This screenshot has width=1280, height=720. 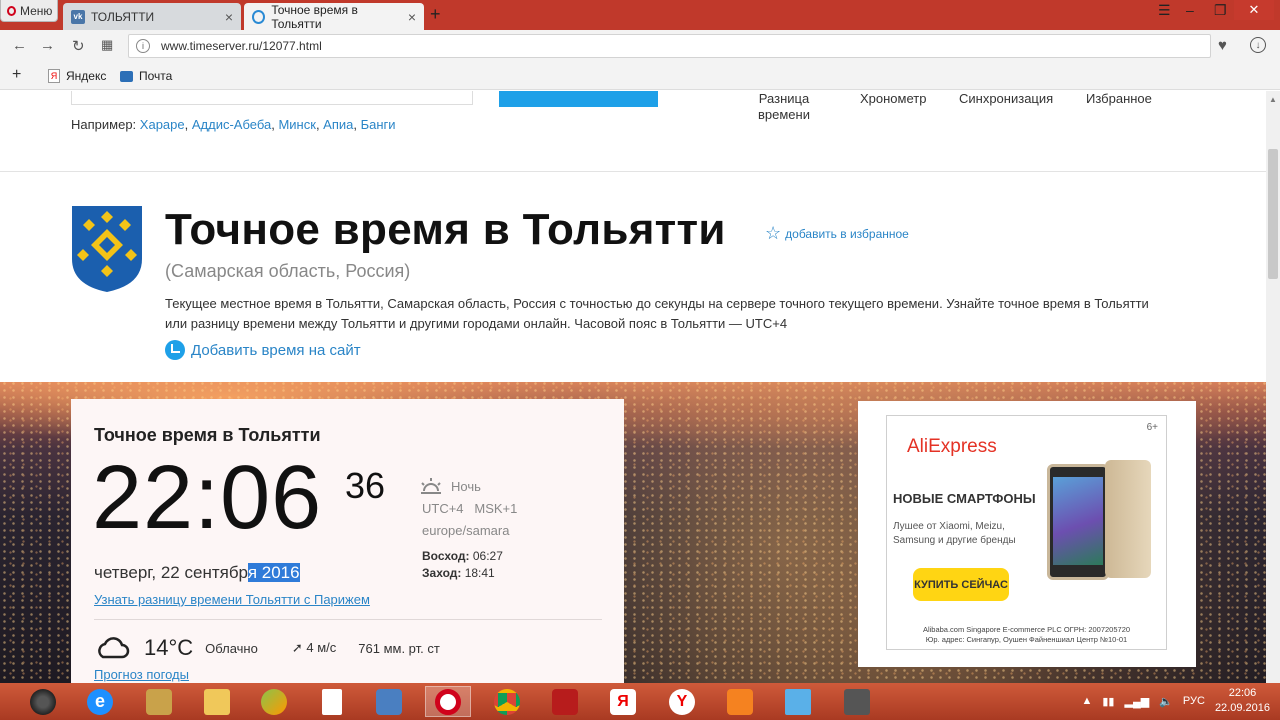 I want to click on taskbar-power-icon, so click(x=565, y=701).